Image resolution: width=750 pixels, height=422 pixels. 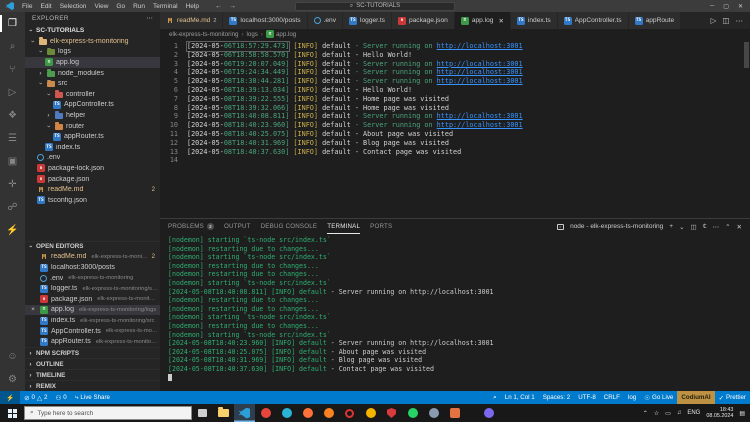 What do you see at coordinates (488, 413) in the screenshot?
I see `discord-taskbar-icon` at bounding box center [488, 413].